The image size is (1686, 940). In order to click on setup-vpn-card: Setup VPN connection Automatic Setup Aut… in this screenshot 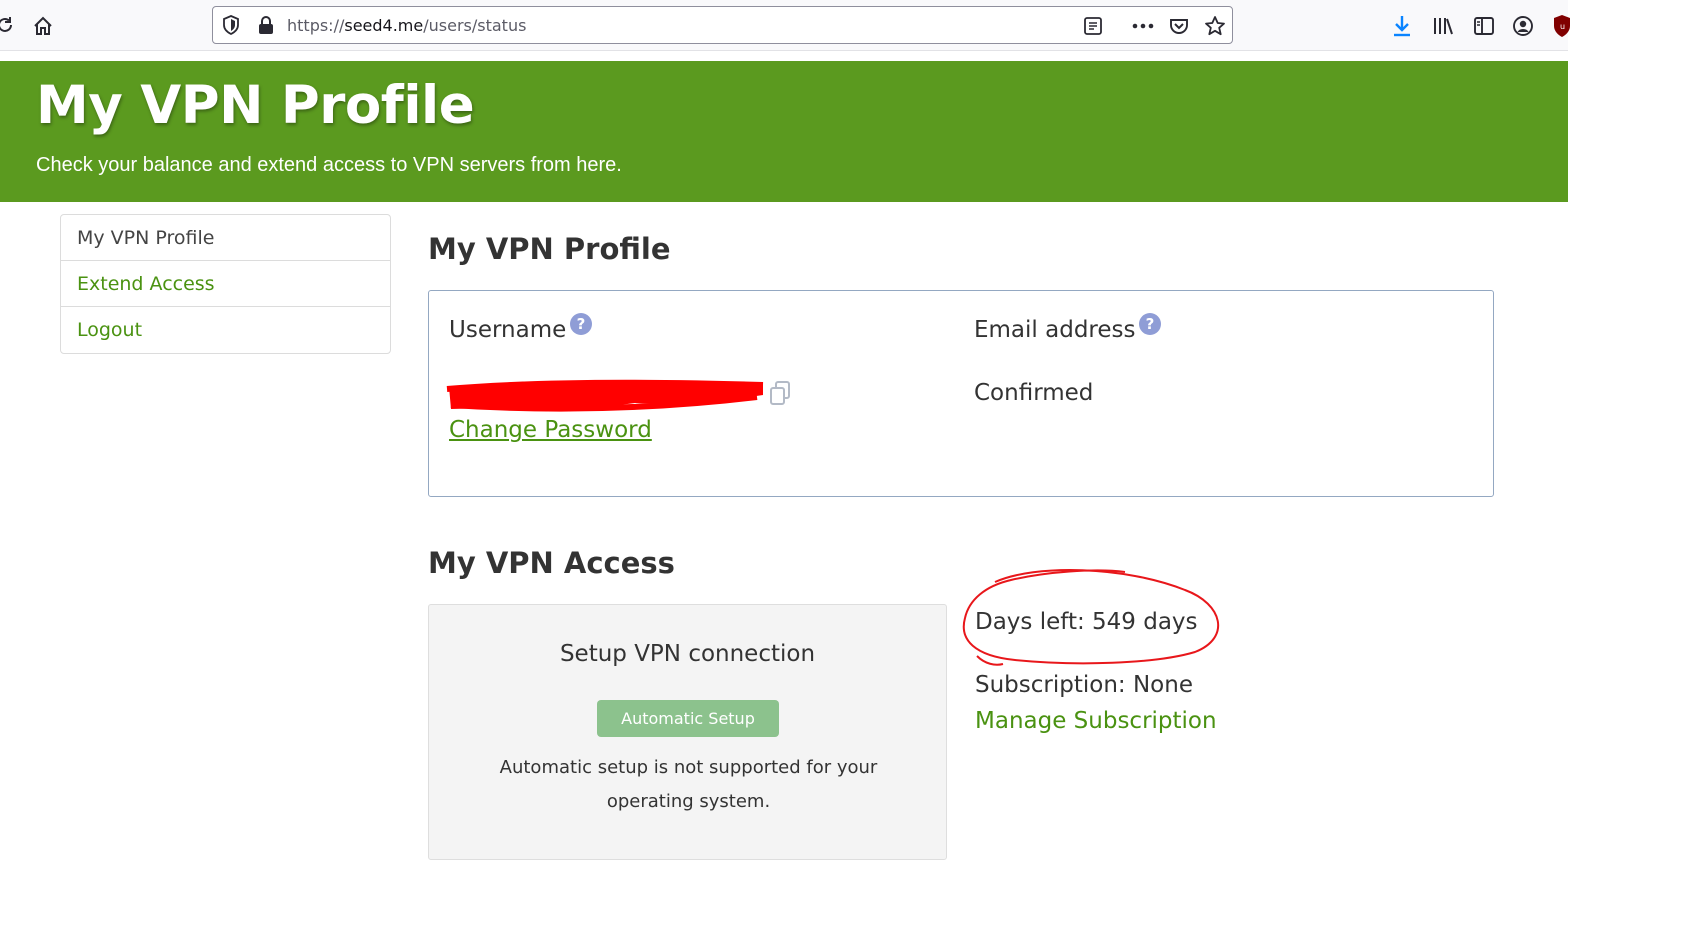, I will do `click(687, 732)`.